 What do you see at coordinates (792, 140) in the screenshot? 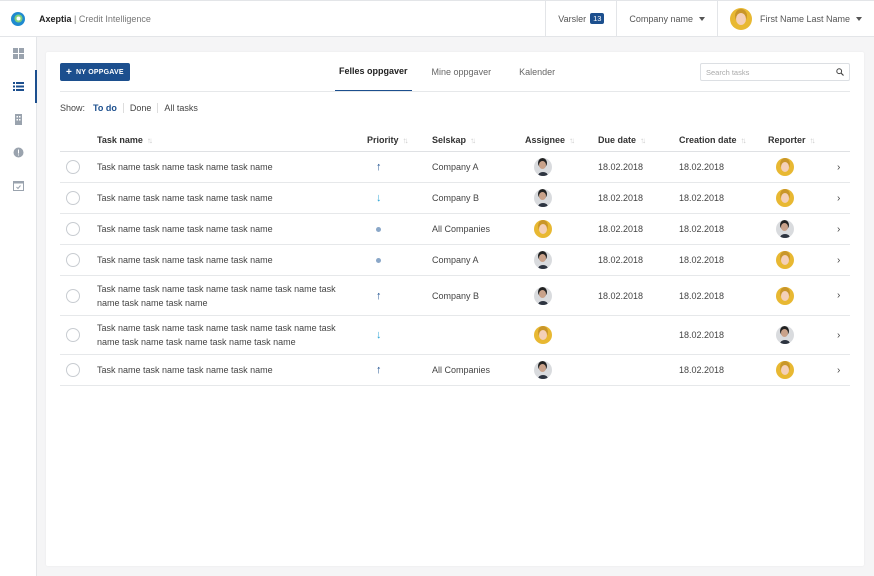
I see `column-reporter: Reporter ↑↓` at bounding box center [792, 140].